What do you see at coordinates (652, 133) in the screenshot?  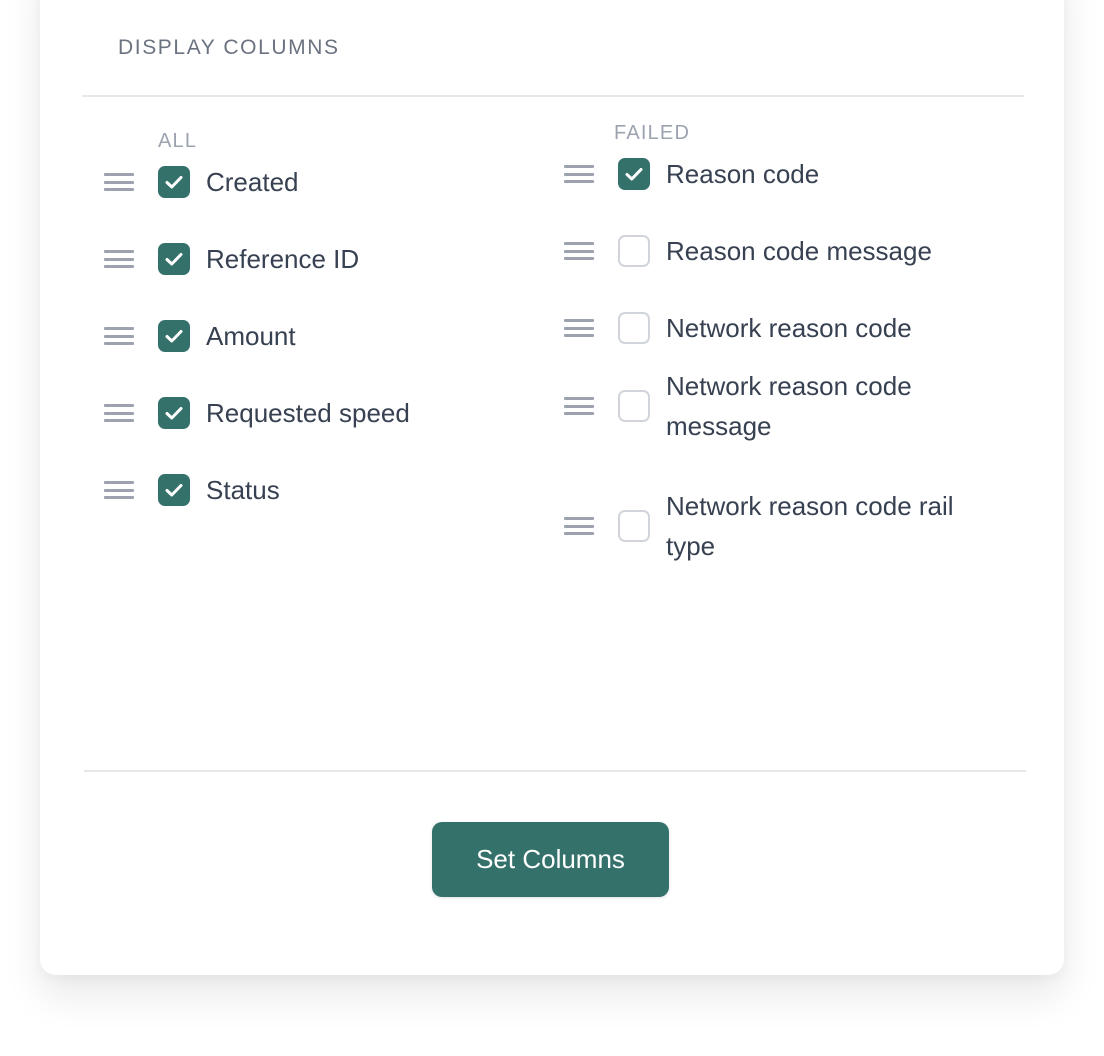 I see `group-header-failed: FAILED` at bounding box center [652, 133].